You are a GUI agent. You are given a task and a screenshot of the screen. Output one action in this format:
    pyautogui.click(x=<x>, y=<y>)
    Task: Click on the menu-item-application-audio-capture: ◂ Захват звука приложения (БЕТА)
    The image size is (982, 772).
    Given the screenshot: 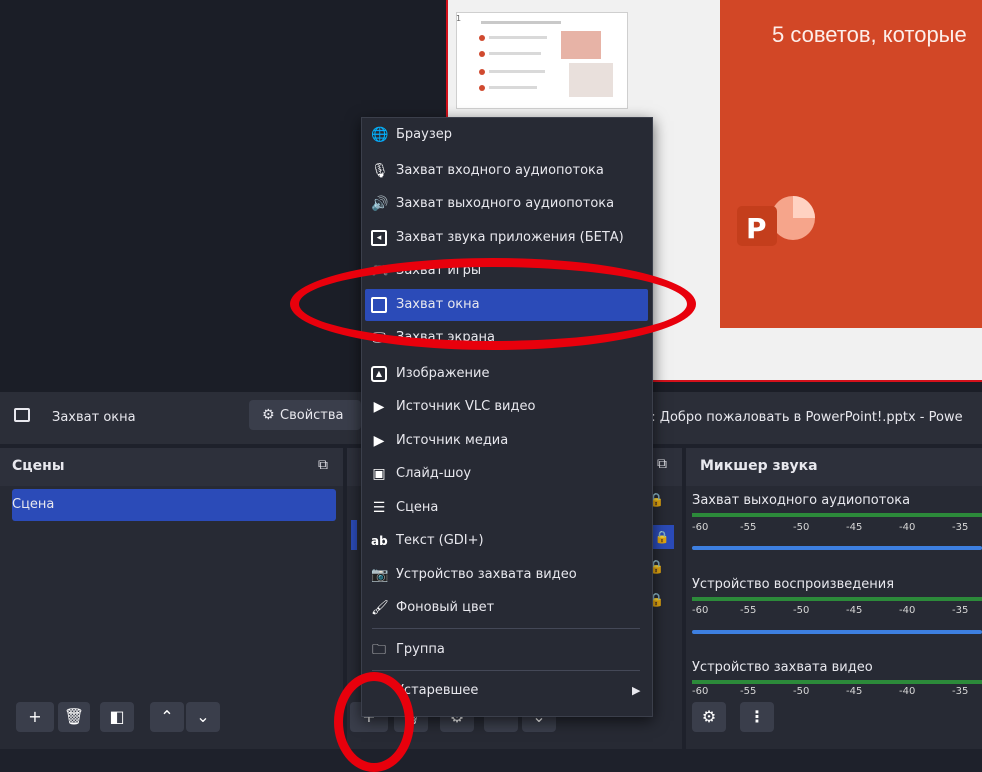 What is the action you would take?
    pyautogui.click(x=506, y=238)
    